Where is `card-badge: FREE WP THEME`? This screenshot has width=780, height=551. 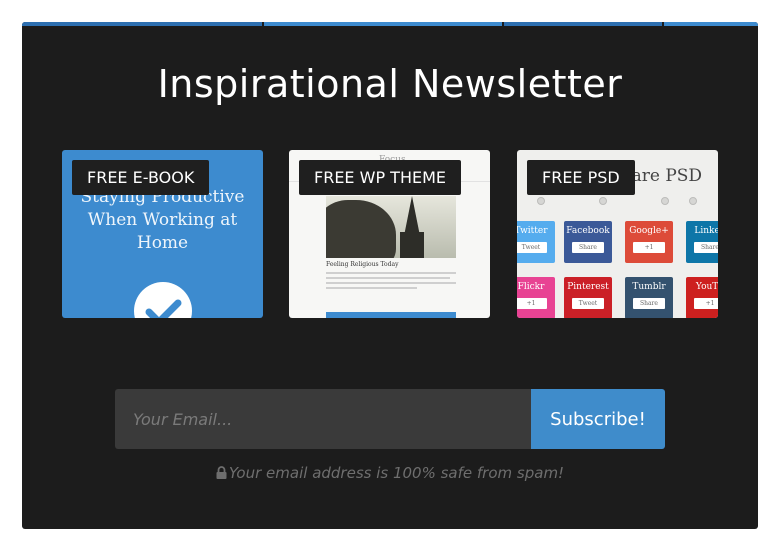 card-badge: FREE WP THEME is located at coordinates (380, 177).